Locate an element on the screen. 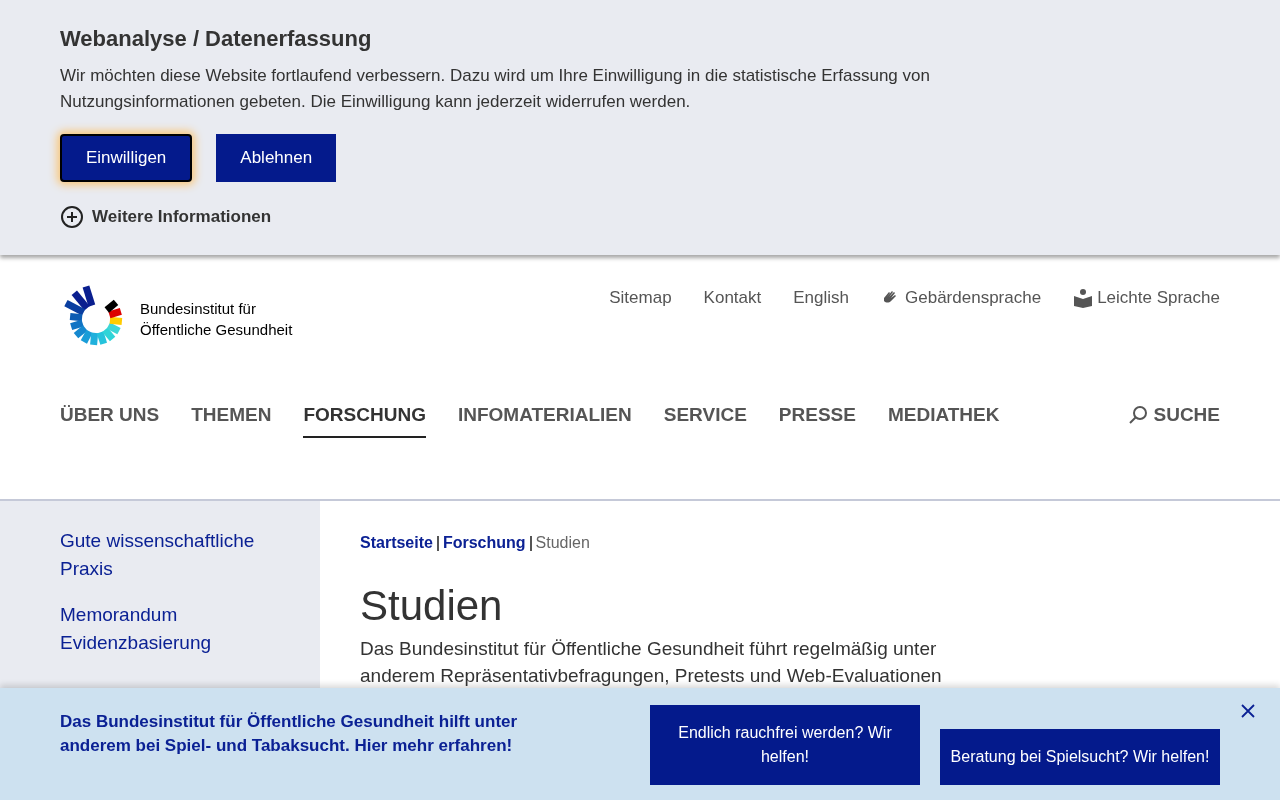 The height and width of the screenshot is (800, 1280). breadcrumb-link: Startseite is located at coordinates (396, 543).